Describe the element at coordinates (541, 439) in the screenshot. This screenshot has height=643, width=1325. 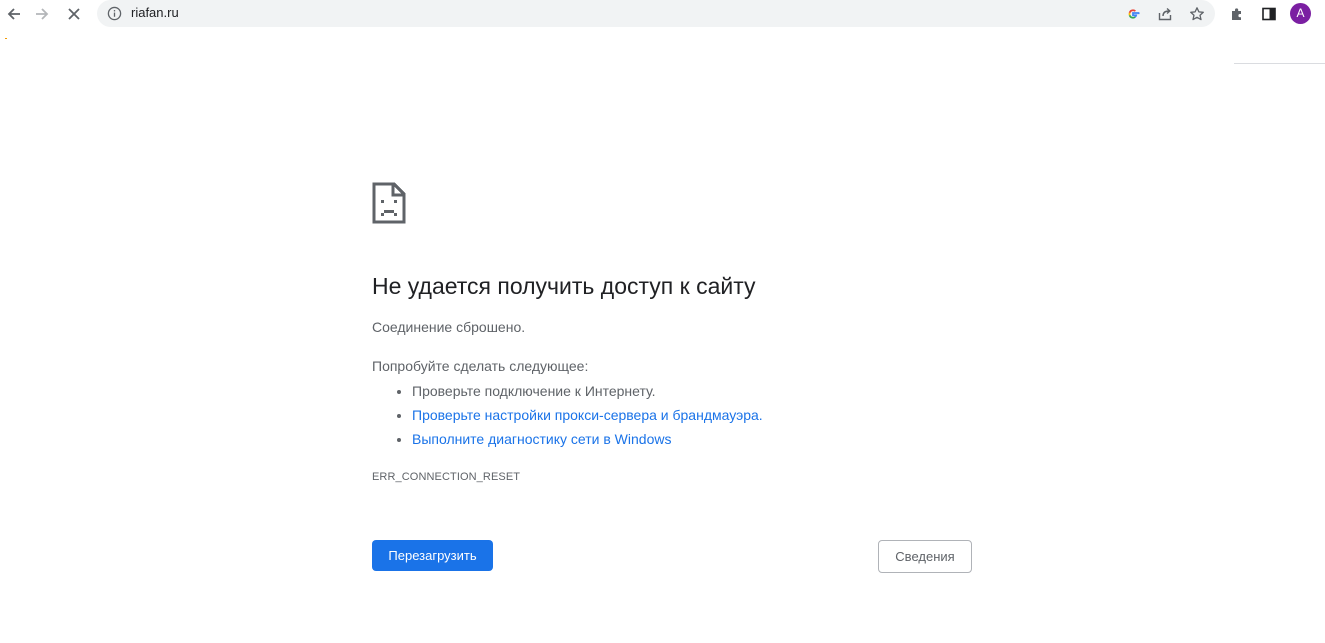
I see `suggestion-network-diagnostics-link: Выполните диагностику сети в Windows` at that location.